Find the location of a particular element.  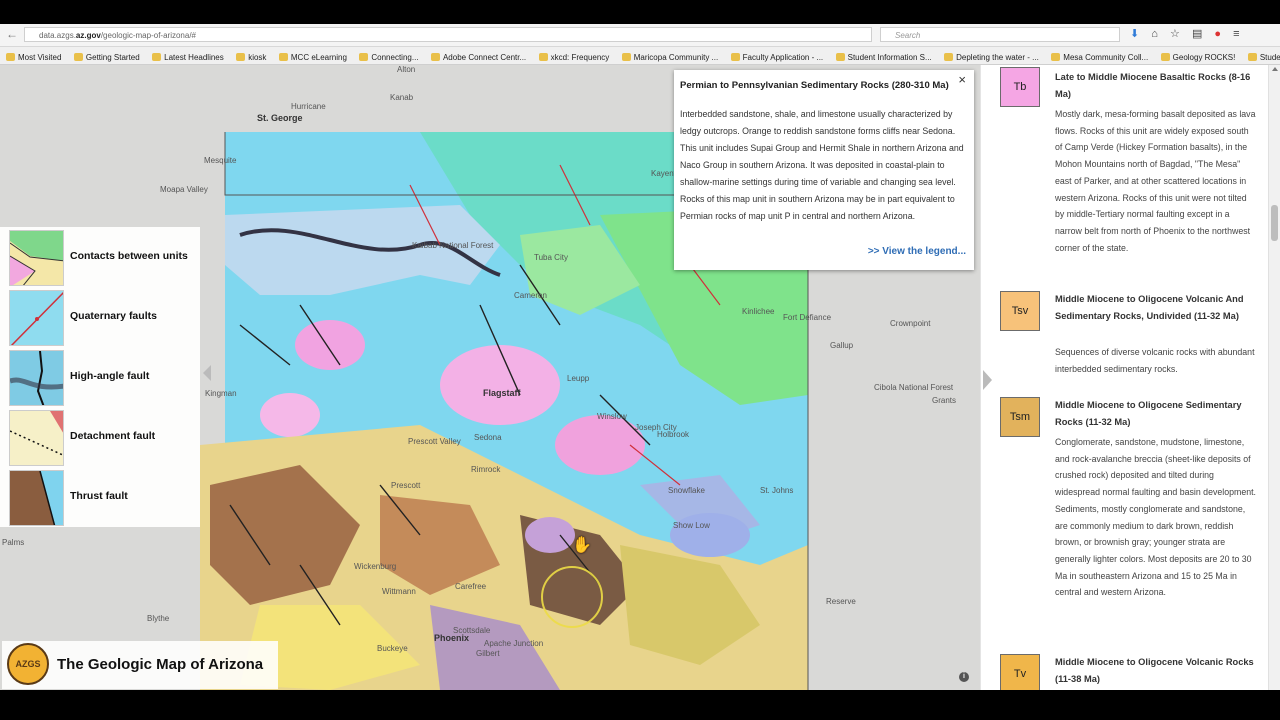

place-label: Rimrock is located at coordinates (486, 469).